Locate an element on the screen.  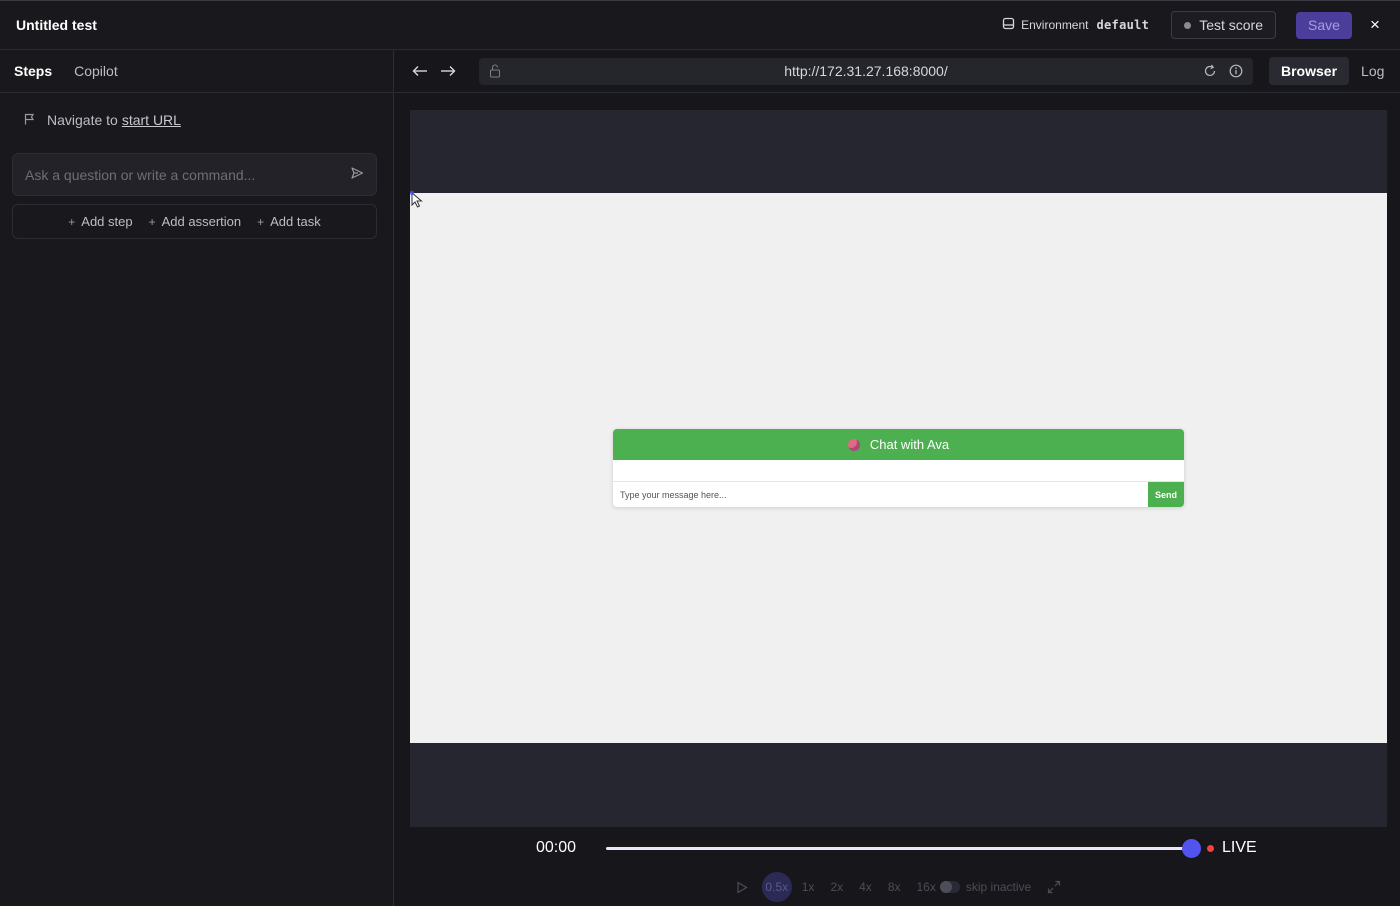
chat-title: Chat with Ava is located at coordinates (909, 444).